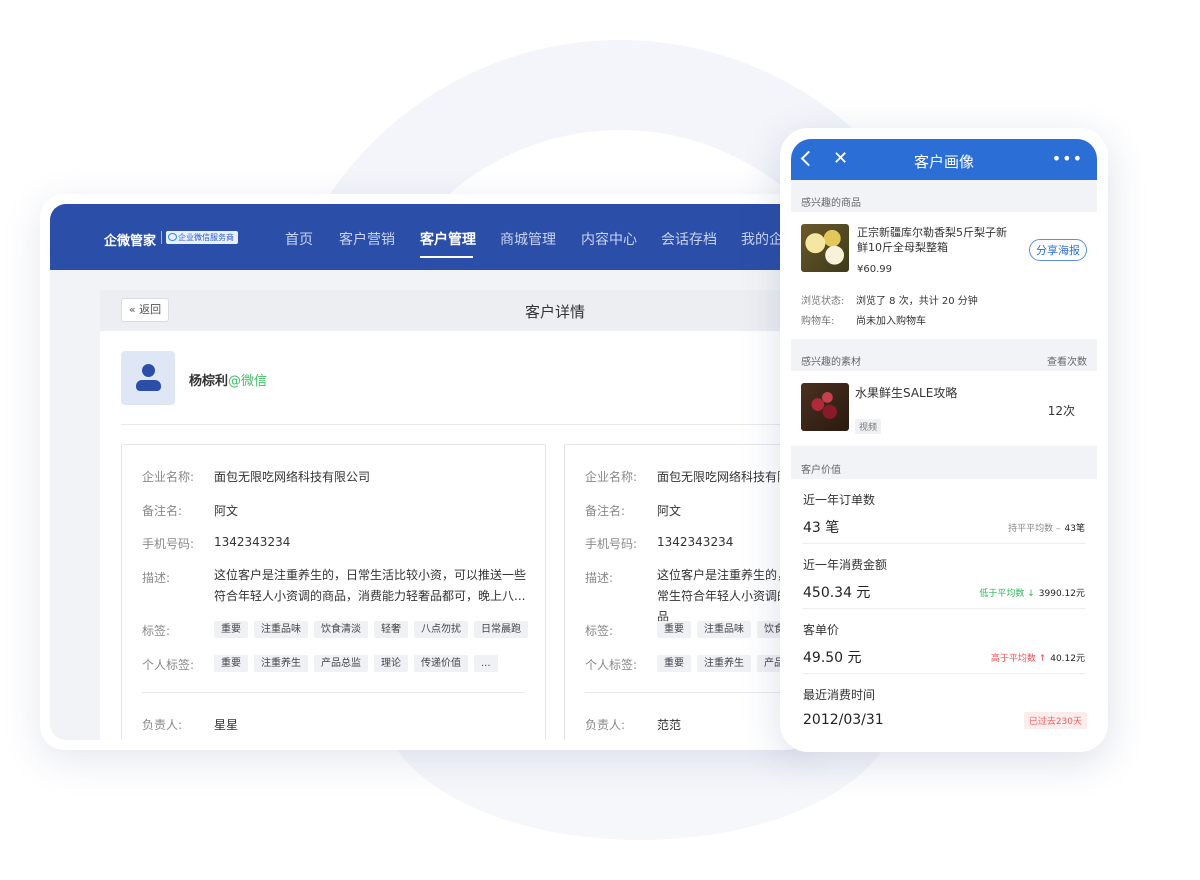  What do you see at coordinates (441, 629) in the screenshot?
I see `tag: 八点勿扰` at bounding box center [441, 629].